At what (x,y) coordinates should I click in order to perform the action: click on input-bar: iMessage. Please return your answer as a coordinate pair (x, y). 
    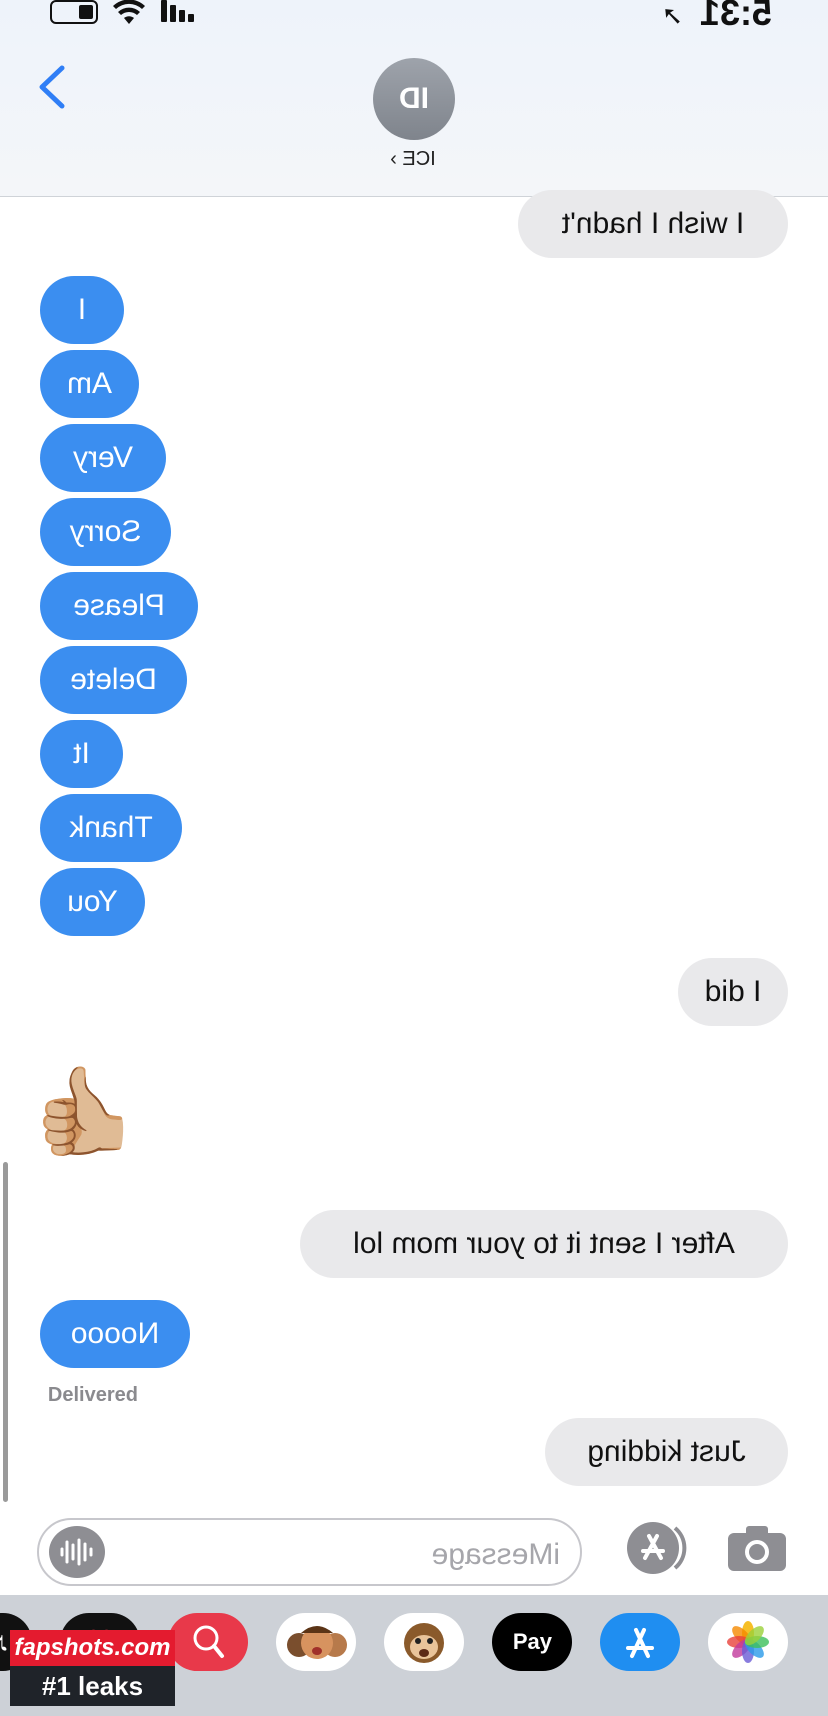
    Looking at the image, I should click on (414, 1550).